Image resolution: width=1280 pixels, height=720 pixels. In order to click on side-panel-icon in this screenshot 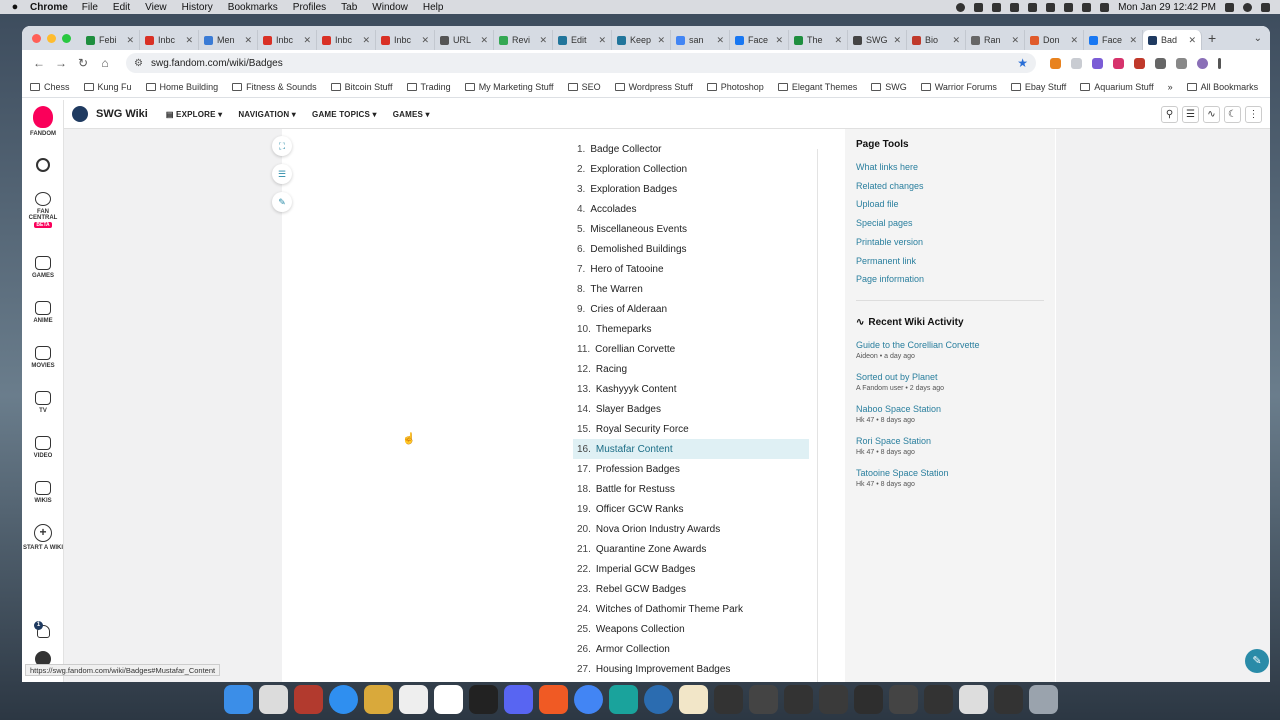, I will do `click(1181, 63)`.